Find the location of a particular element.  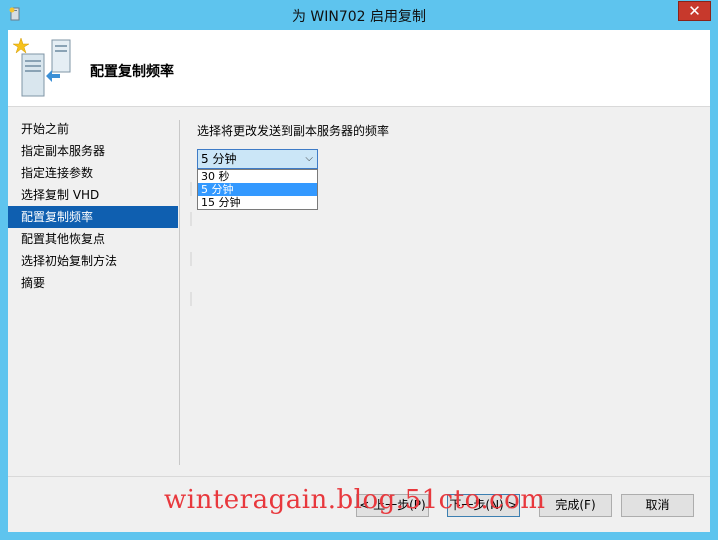

page-title: 配置复制频率 is located at coordinates (132, 72).